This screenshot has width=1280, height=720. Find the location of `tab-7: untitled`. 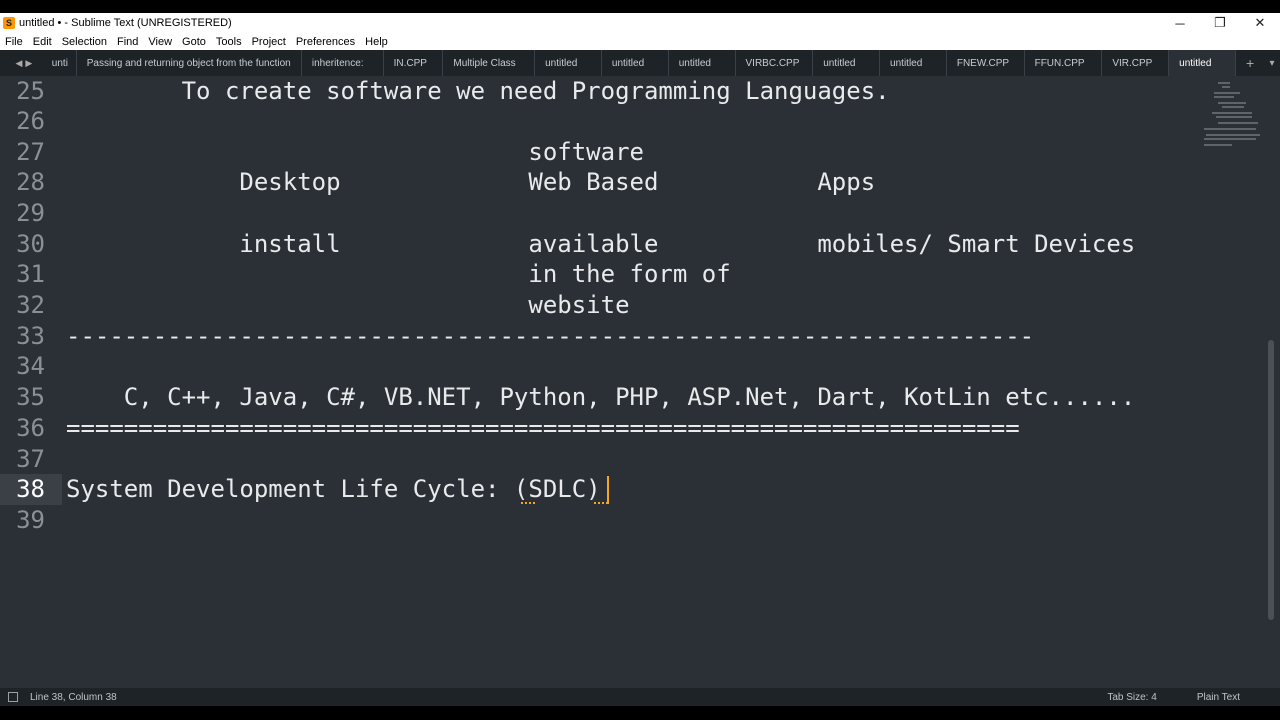

tab-7: untitled is located at coordinates (702, 63).